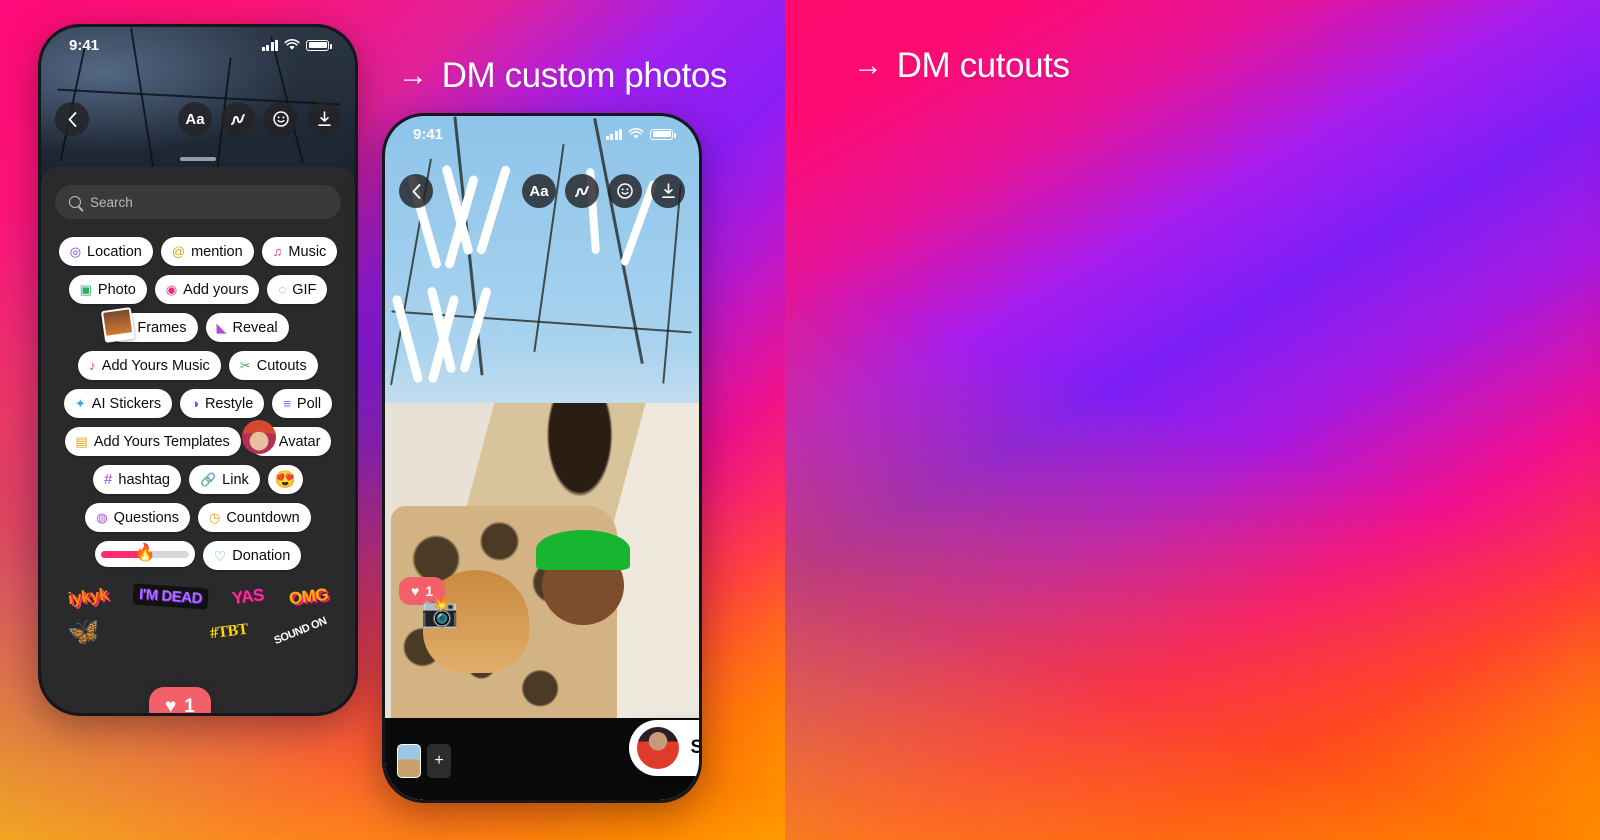  I want to click on tbt-sticker: #TBT, so click(229, 632).